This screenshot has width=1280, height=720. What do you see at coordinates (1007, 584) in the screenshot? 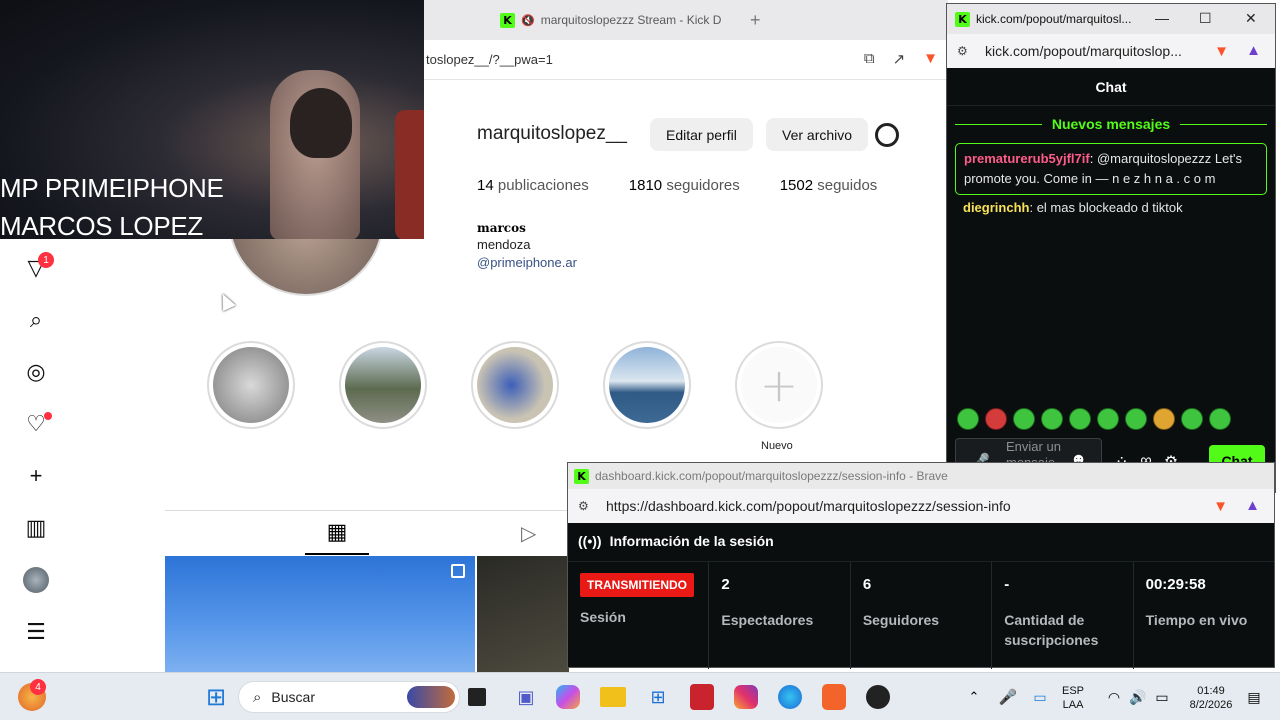
I see `stat-value: -` at bounding box center [1007, 584].